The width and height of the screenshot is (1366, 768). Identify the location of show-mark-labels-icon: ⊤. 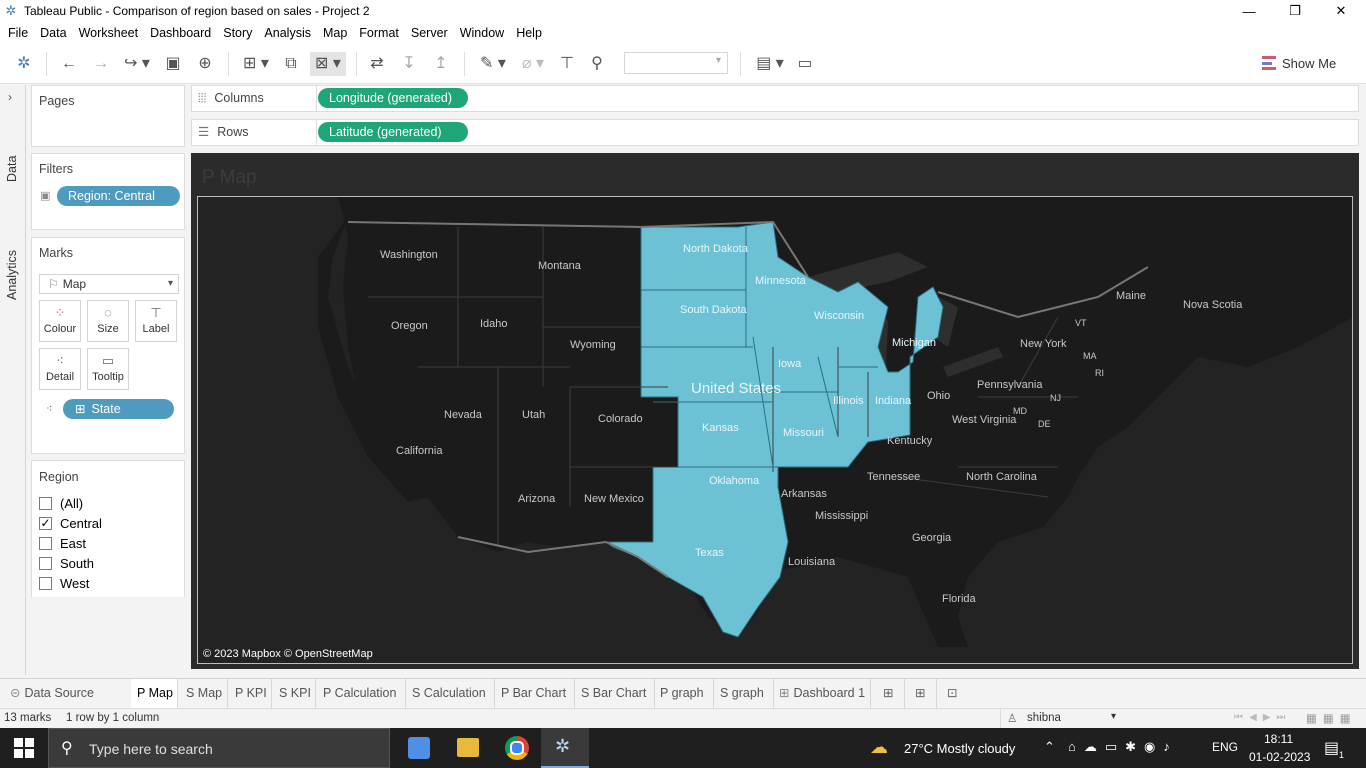
(567, 64).